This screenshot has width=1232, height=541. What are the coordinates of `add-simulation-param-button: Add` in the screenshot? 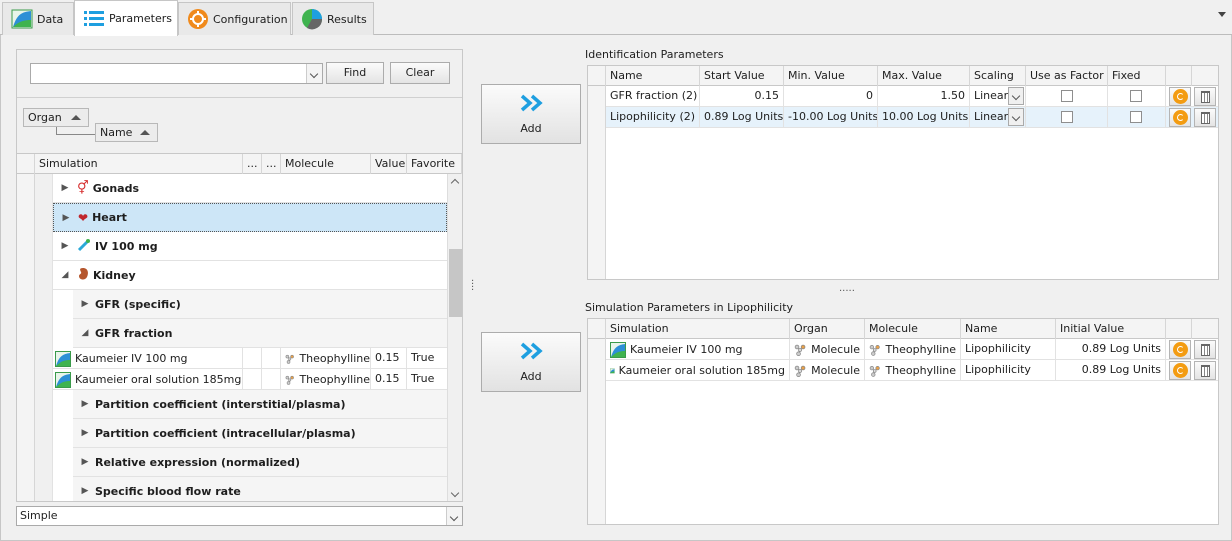 It's located at (531, 362).